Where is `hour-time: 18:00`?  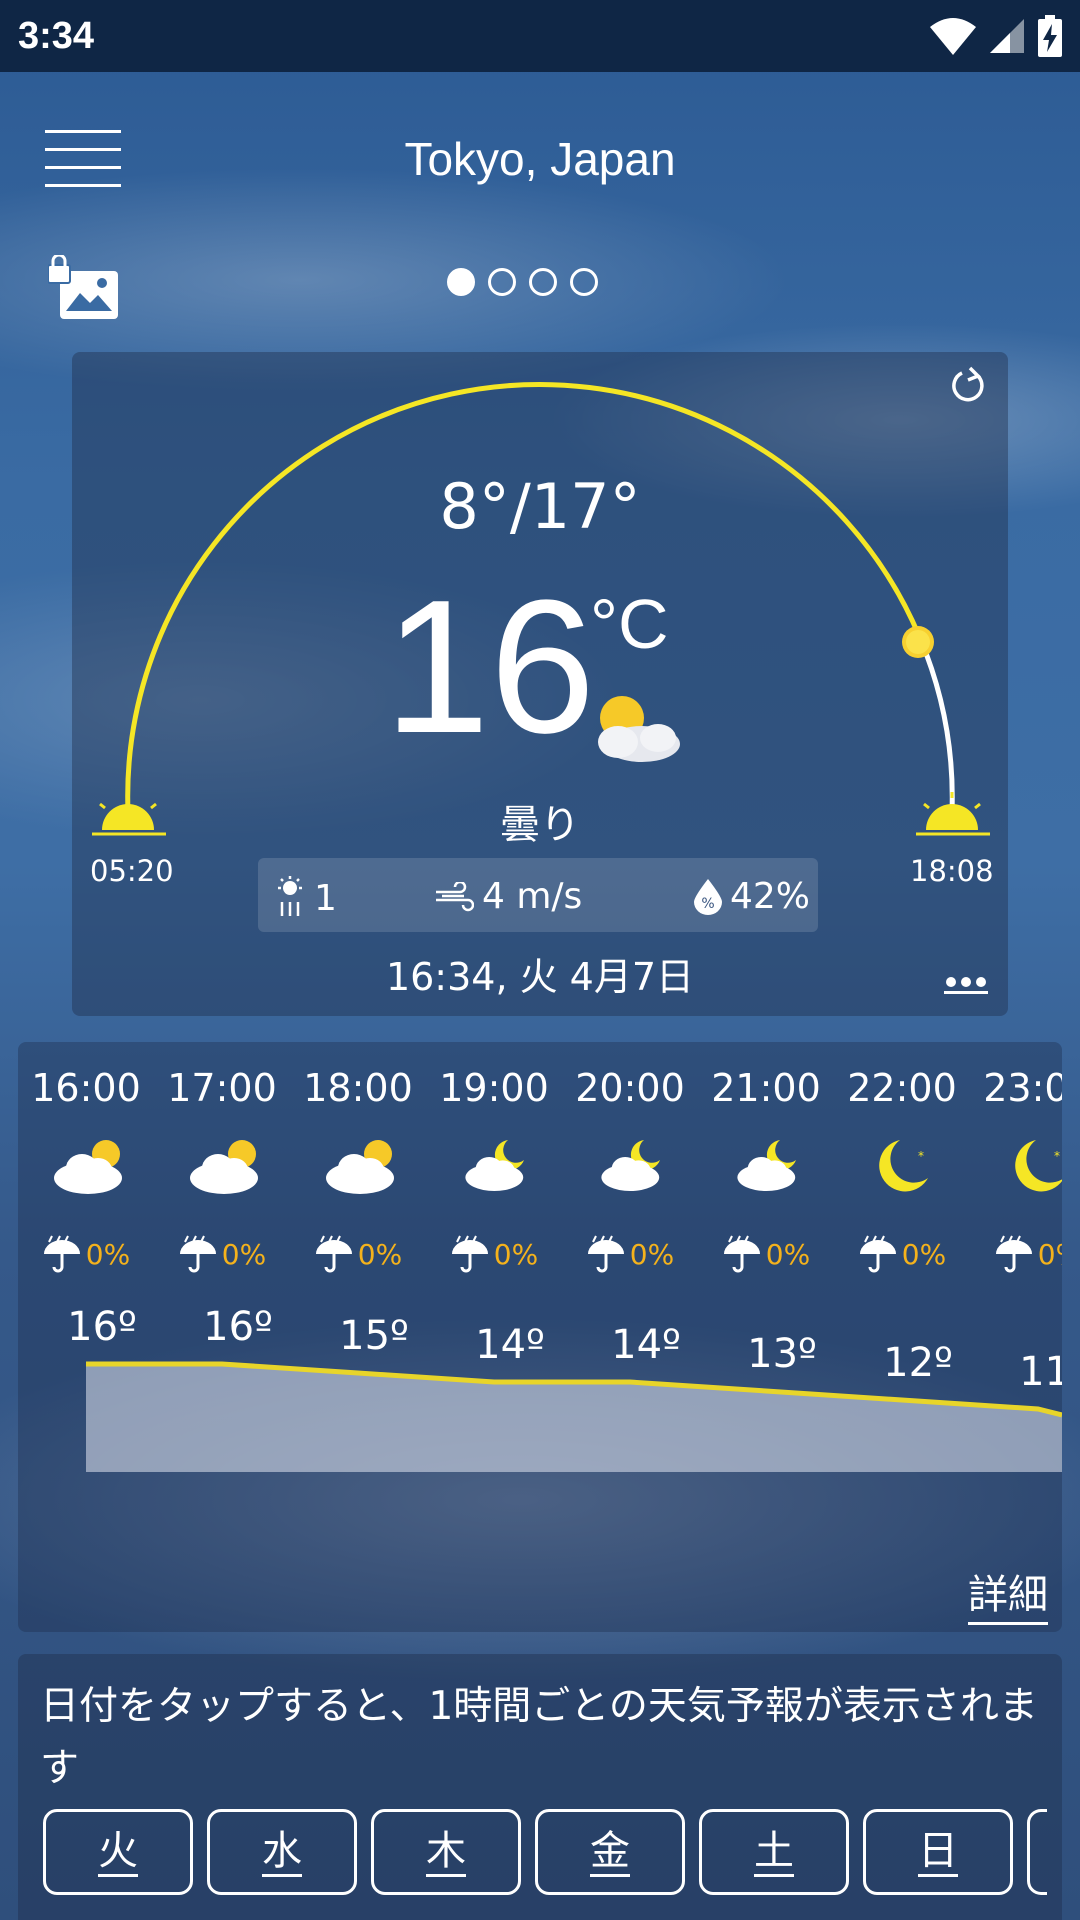
hour-time: 18:00 is located at coordinates (358, 1088).